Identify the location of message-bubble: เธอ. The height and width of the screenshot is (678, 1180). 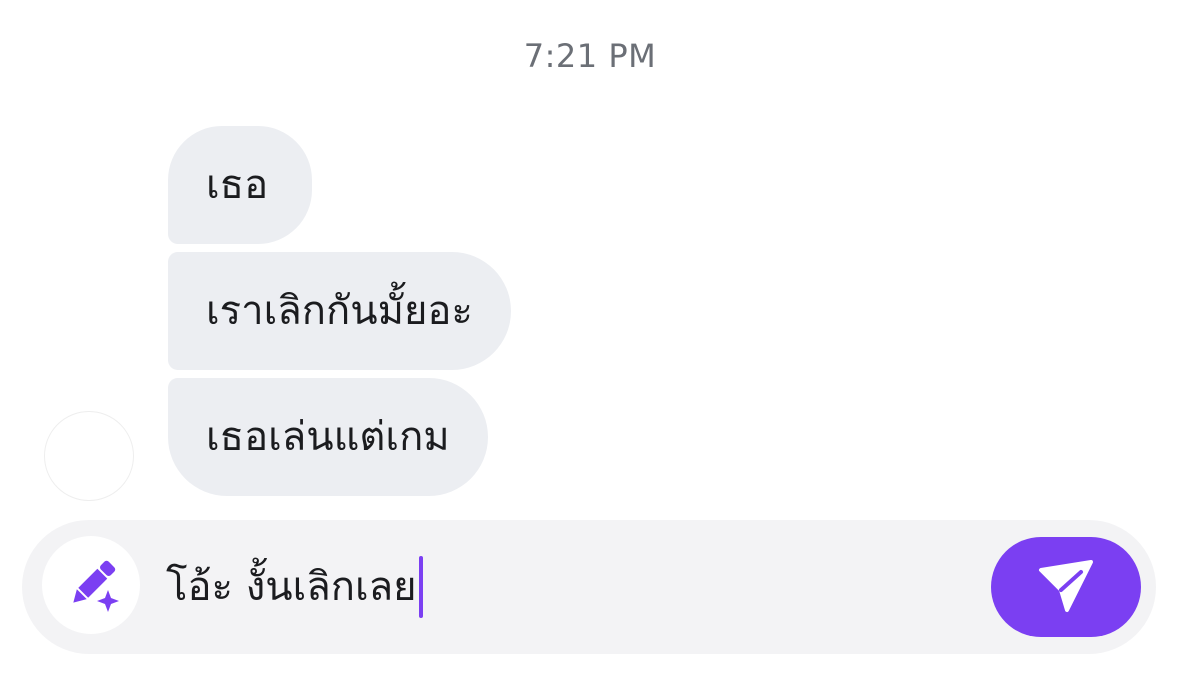
(240, 185).